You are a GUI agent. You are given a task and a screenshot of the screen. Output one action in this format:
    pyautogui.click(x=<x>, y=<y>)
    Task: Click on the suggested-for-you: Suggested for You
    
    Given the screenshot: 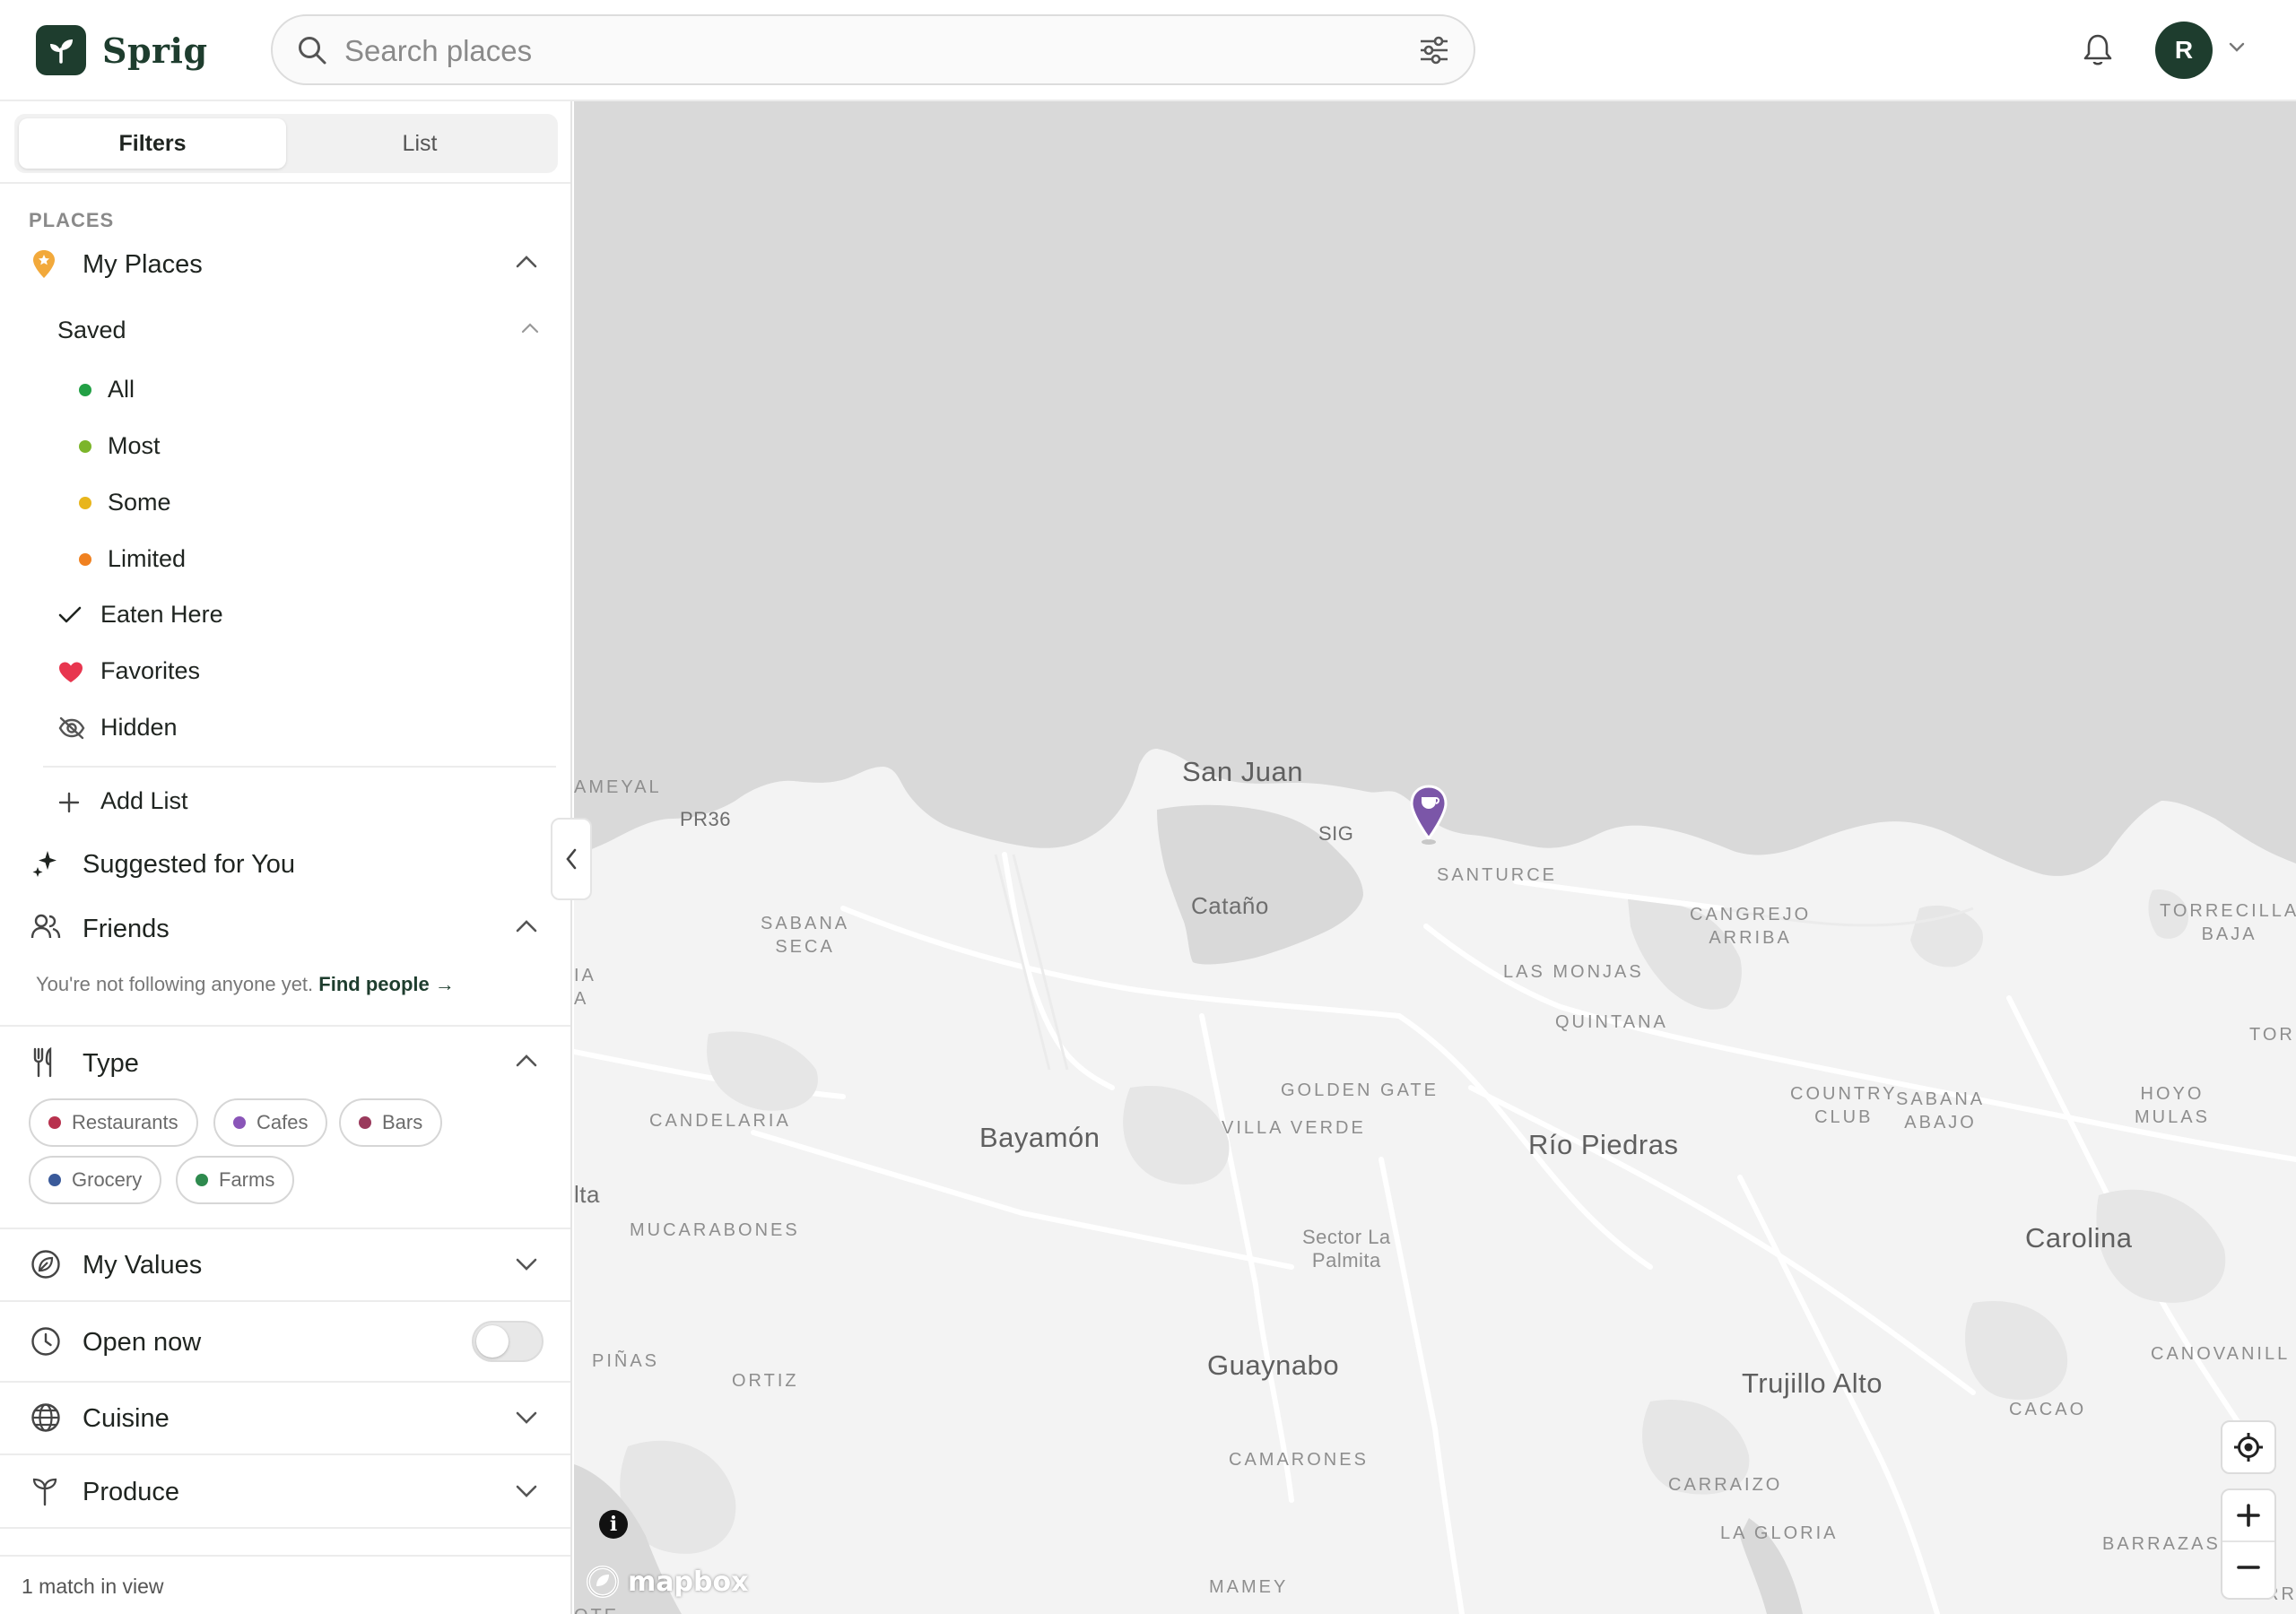 What is the action you would take?
    pyautogui.click(x=285, y=863)
    